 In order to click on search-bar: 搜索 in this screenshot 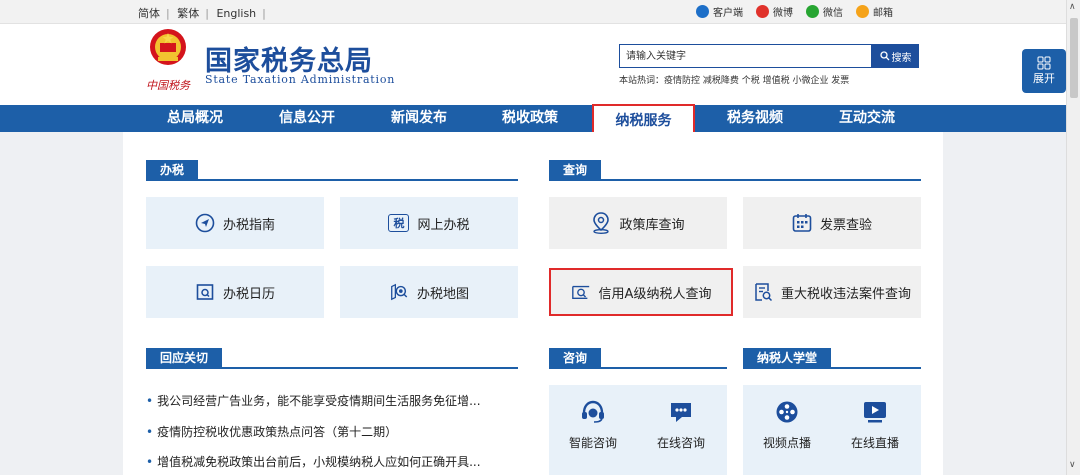, I will do `click(769, 56)`.